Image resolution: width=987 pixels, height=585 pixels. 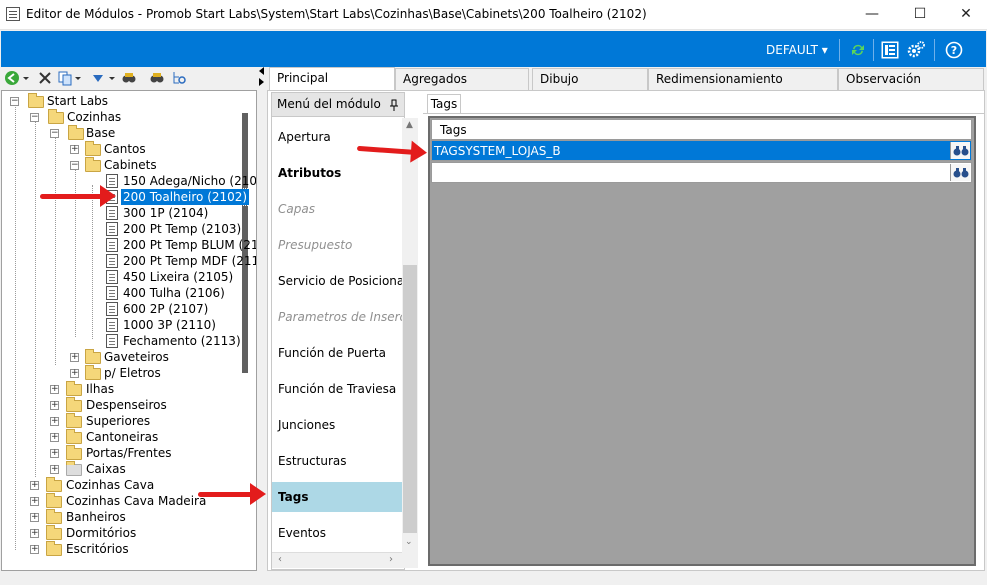 What do you see at coordinates (410, 399) in the screenshot?
I see `menu-scroll-thumb` at bounding box center [410, 399].